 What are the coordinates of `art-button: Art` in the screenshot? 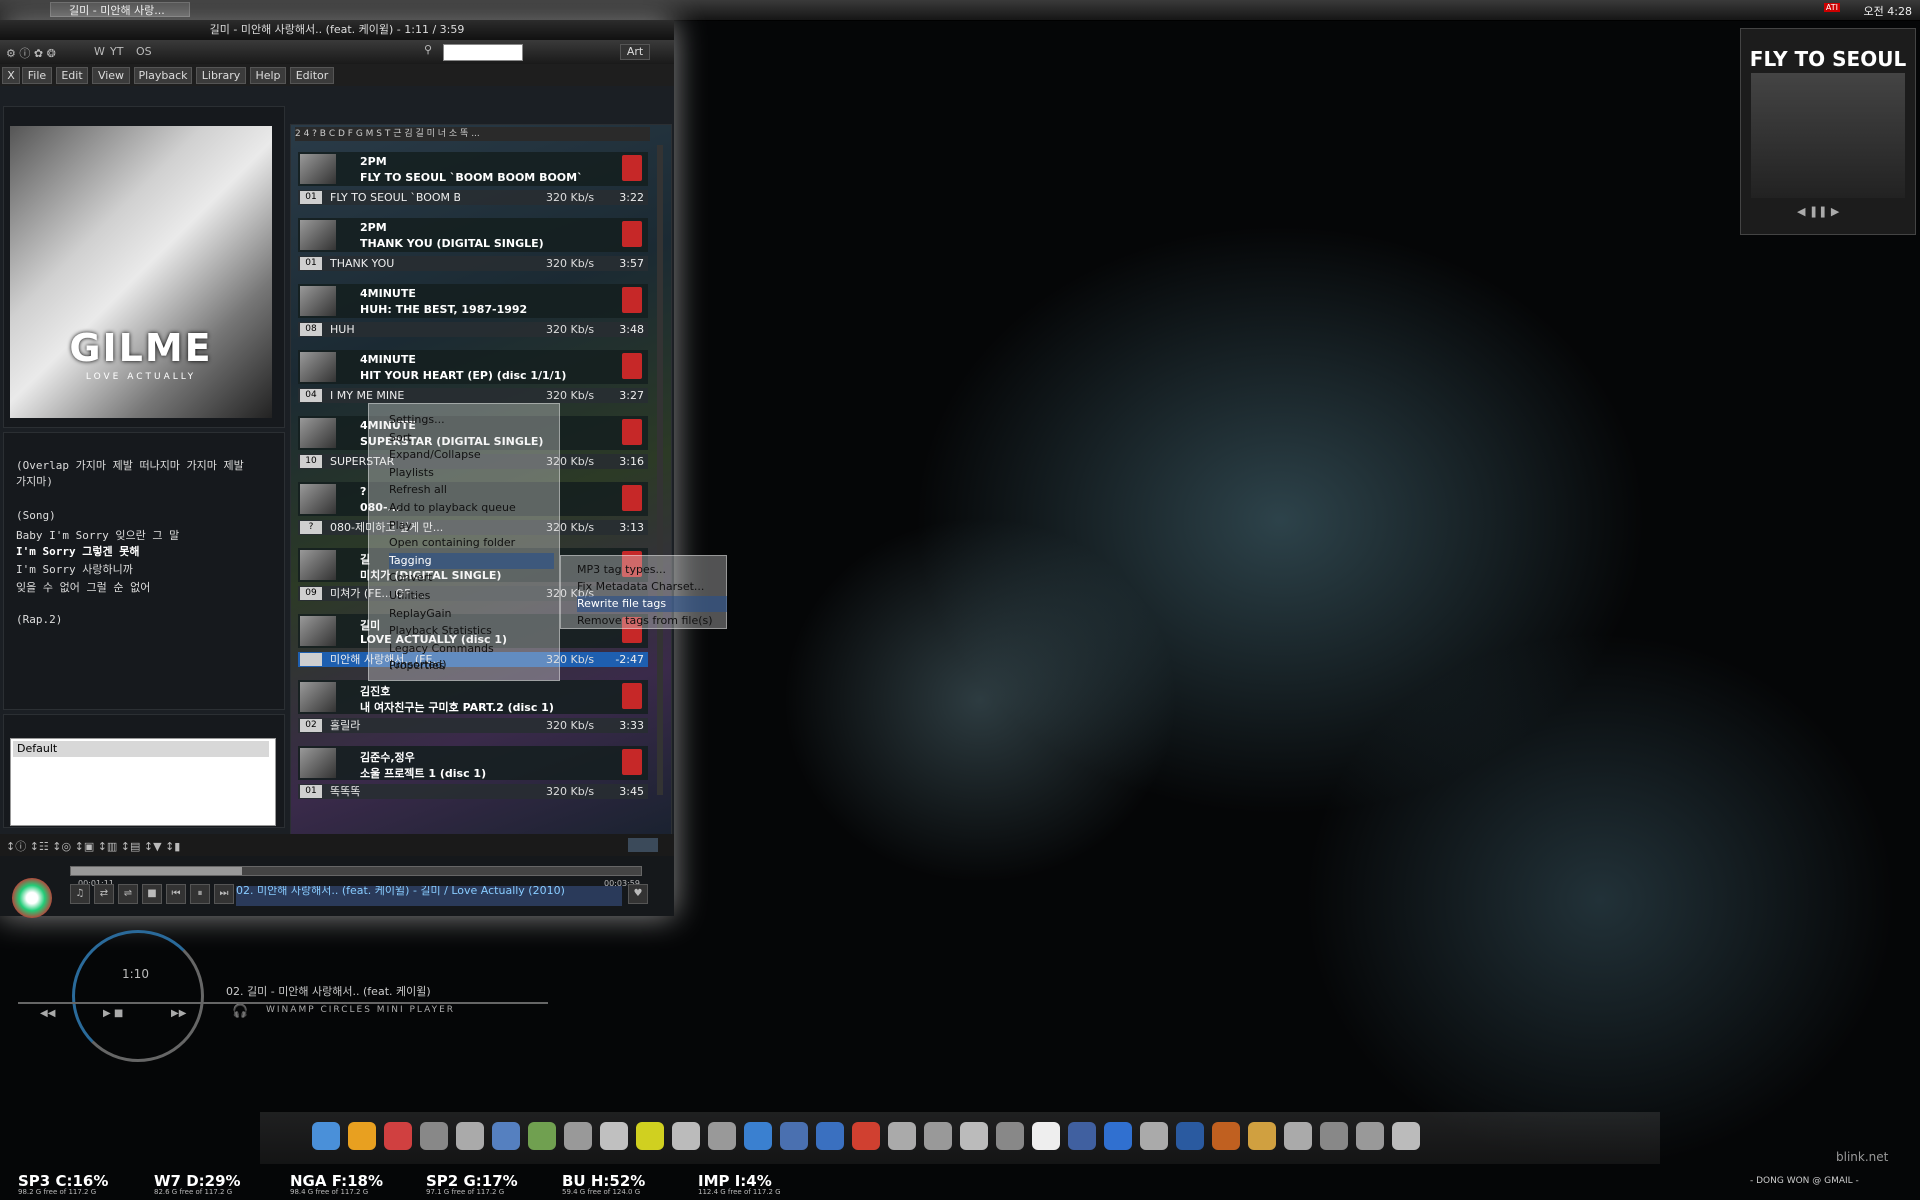 It's located at (635, 52).